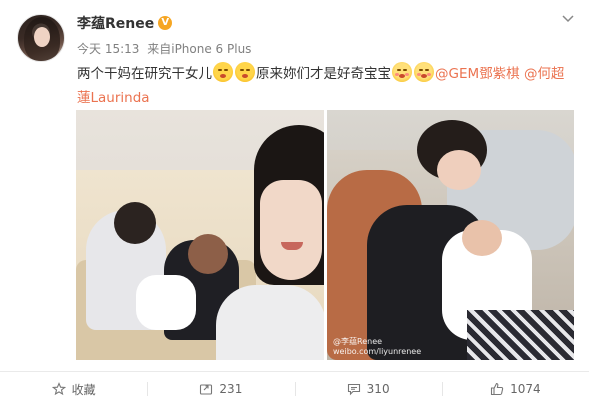  Describe the element at coordinates (58, 389) in the screenshot. I see `star-icon` at that location.